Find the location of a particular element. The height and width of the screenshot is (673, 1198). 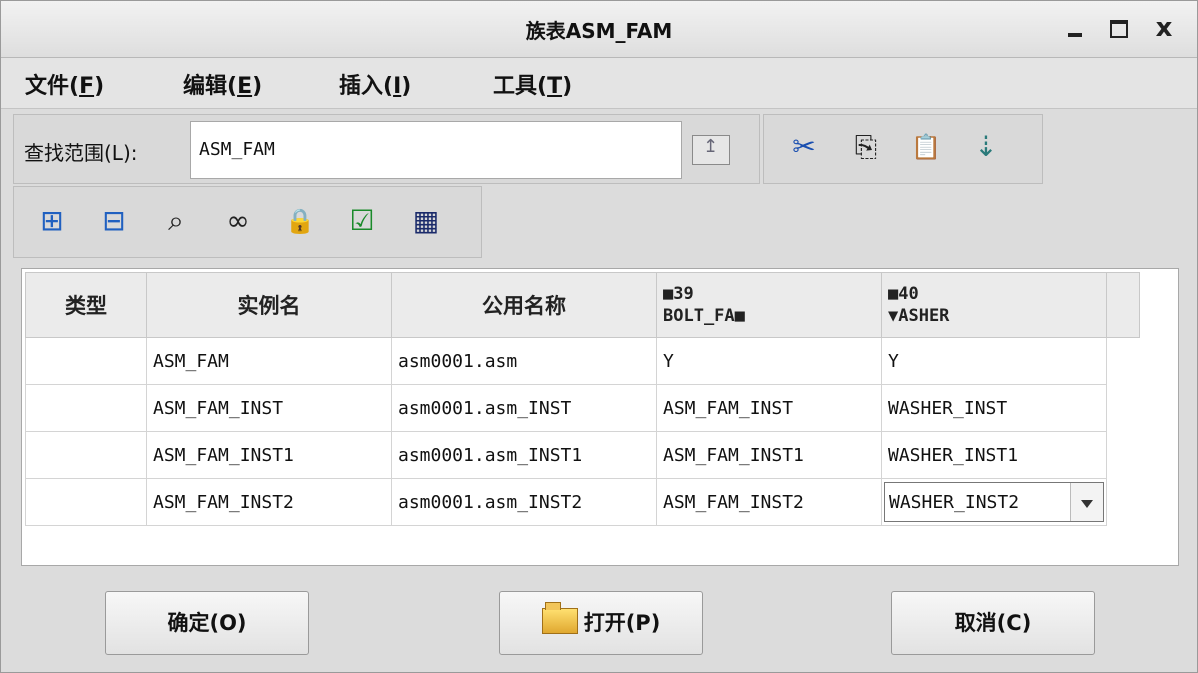

cell-instance-name: ASM_FAM is located at coordinates (269, 361).